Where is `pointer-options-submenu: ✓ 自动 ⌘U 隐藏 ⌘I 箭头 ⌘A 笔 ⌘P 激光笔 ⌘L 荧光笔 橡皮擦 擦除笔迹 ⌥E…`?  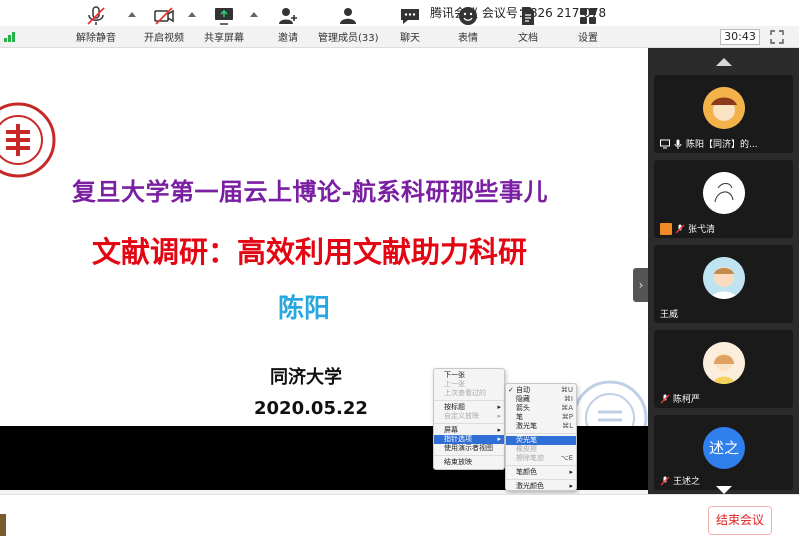
pointer-options-submenu: ✓ 自动 ⌘U 隐藏 ⌘I 箭头 ⌘A 笔 ⌘P 激光笔 ⌘L 荧光笔 橡皮擦 擦除笔迹 ⌥E… is located at coordinates (541, 437).